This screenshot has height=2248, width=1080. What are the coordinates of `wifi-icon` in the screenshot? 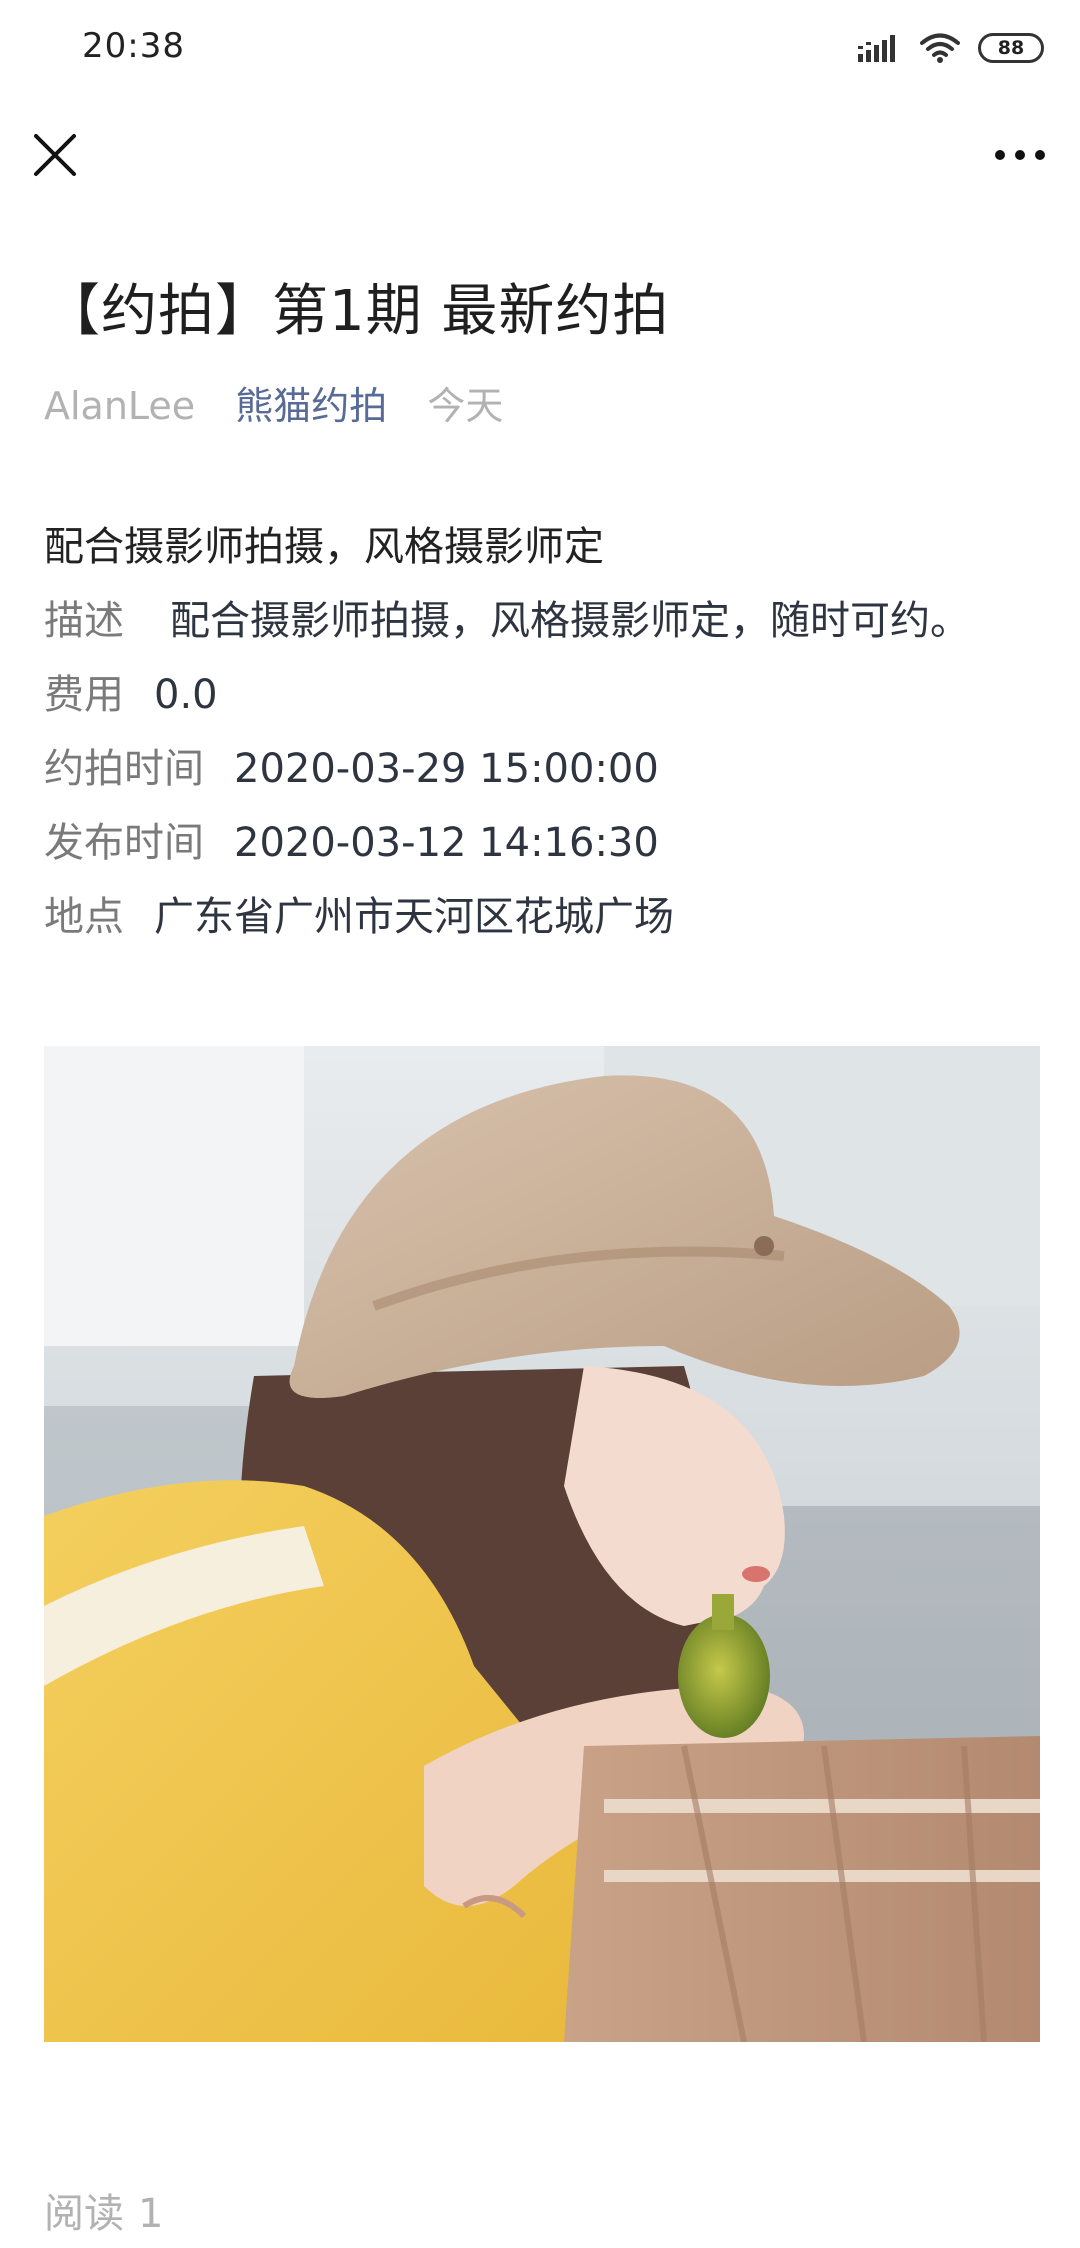 It's located at (940, 48).